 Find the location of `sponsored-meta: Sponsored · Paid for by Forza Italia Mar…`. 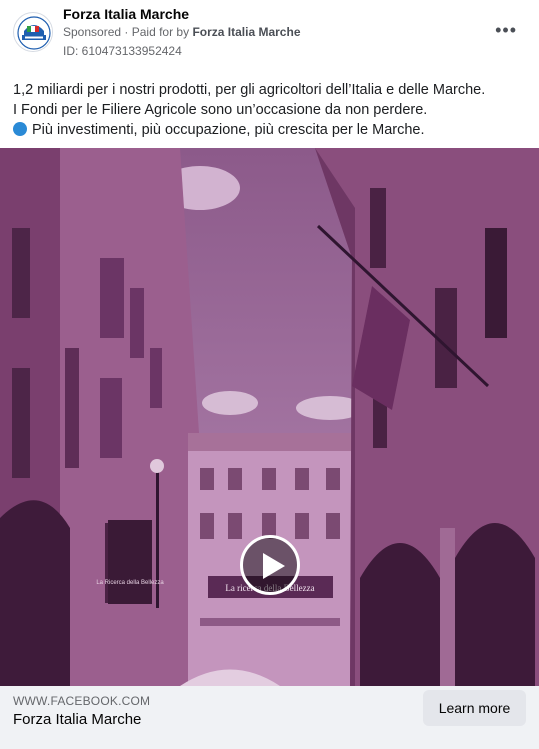

sponsored-meta: Sponsored · Paid for by Forza Italia Mar… is located at coordinates (182, 32).